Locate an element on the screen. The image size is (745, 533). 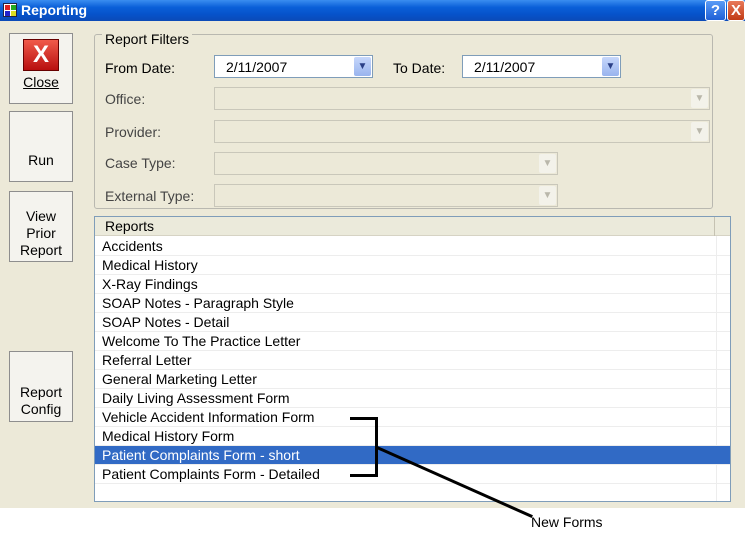
to-date-value: 2/11/2007 is located at coordinates (505, 67).